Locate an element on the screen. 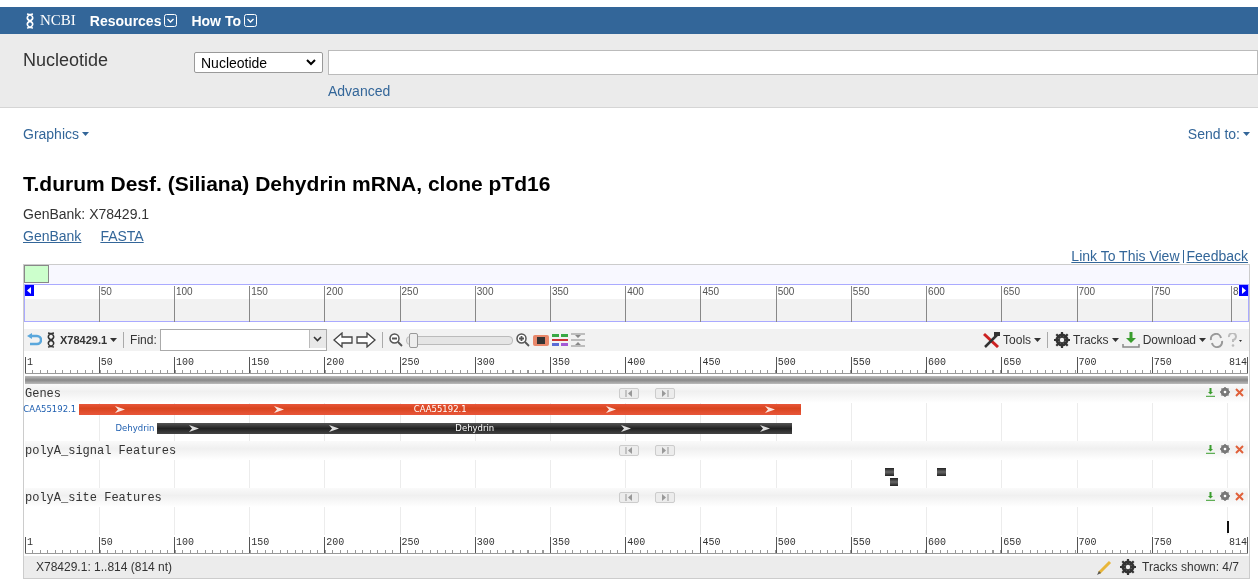 This screenshot has width=1258, height=585. ruler-label: 350 is located at coordinates (560, 545).